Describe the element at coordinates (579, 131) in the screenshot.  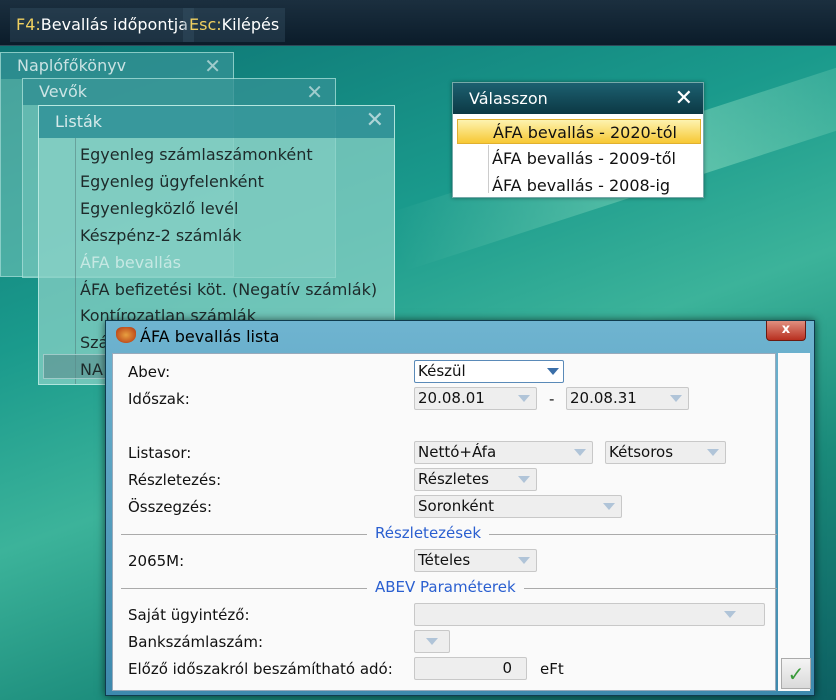
I see `chooser-item-selected: ÁFA bevallás - 2020-tól` at that location.